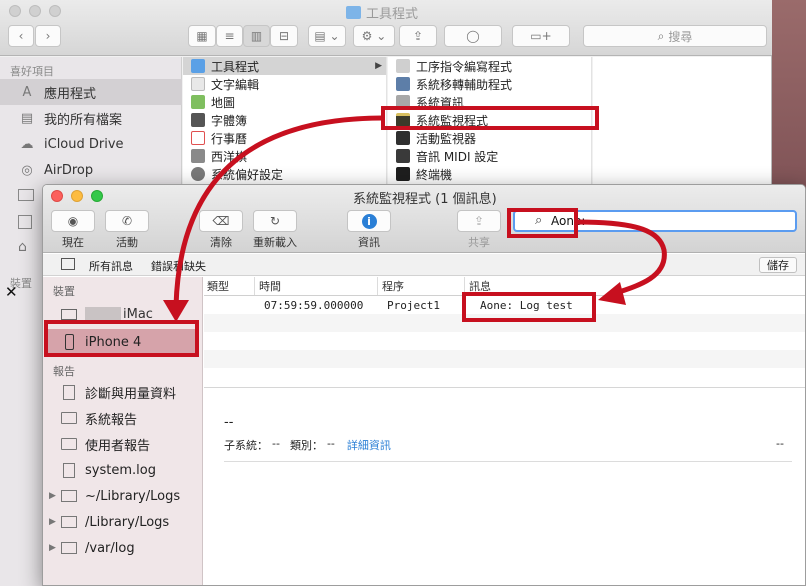  I want to click on annotation-arrowhead-message, so click(612, 293).